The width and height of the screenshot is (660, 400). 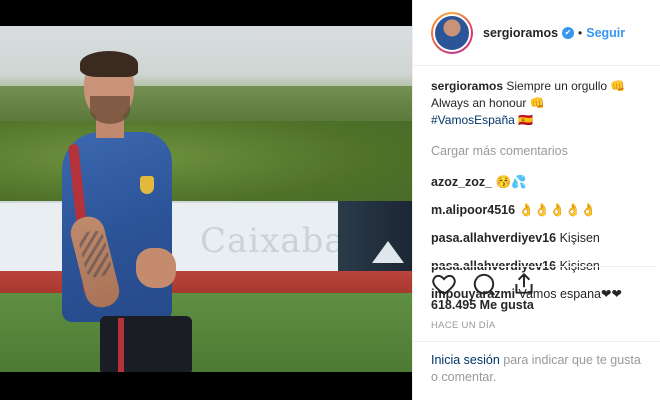 What do you see at coordinates (109, 64) in the screenshot?
I see `player-hair` at bounding box center [109, 64].